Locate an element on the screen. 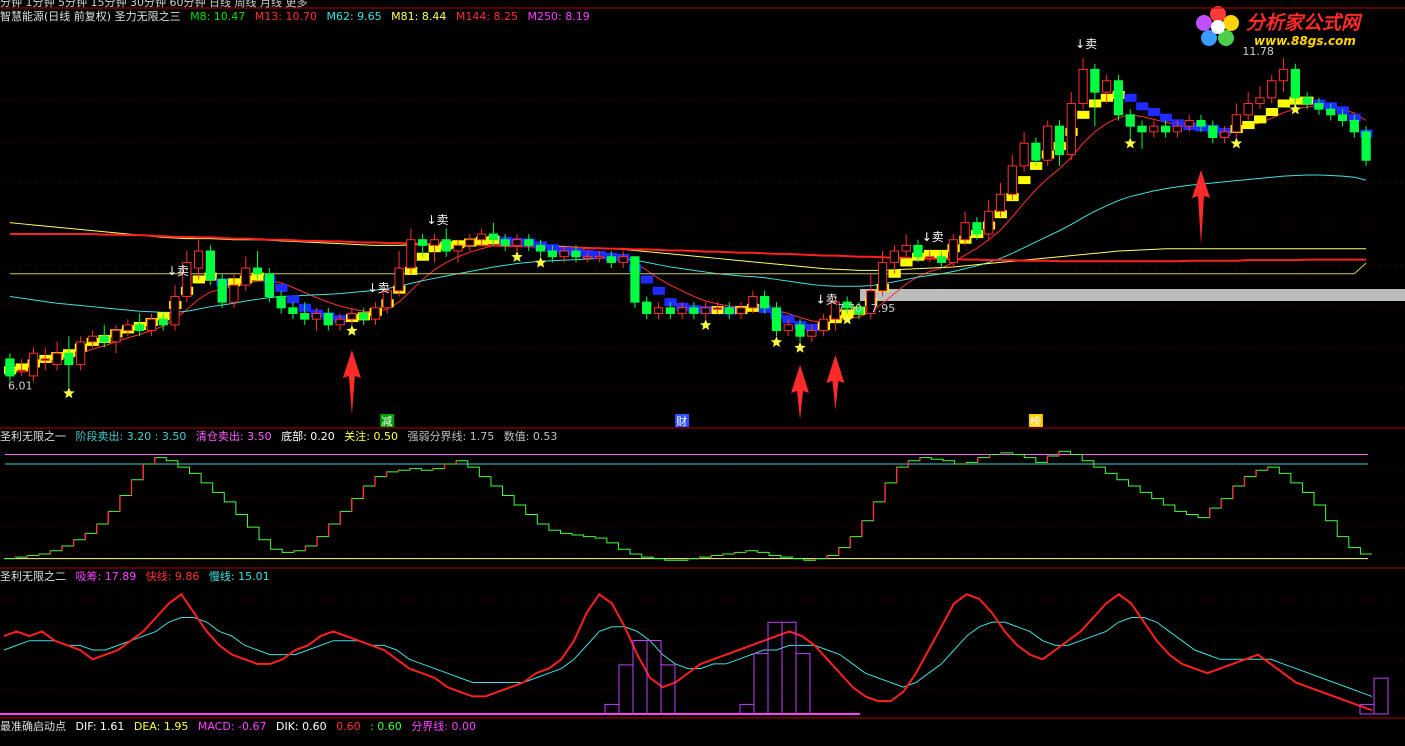  event-marker-label: 财 is located at coordinates (681, 421).